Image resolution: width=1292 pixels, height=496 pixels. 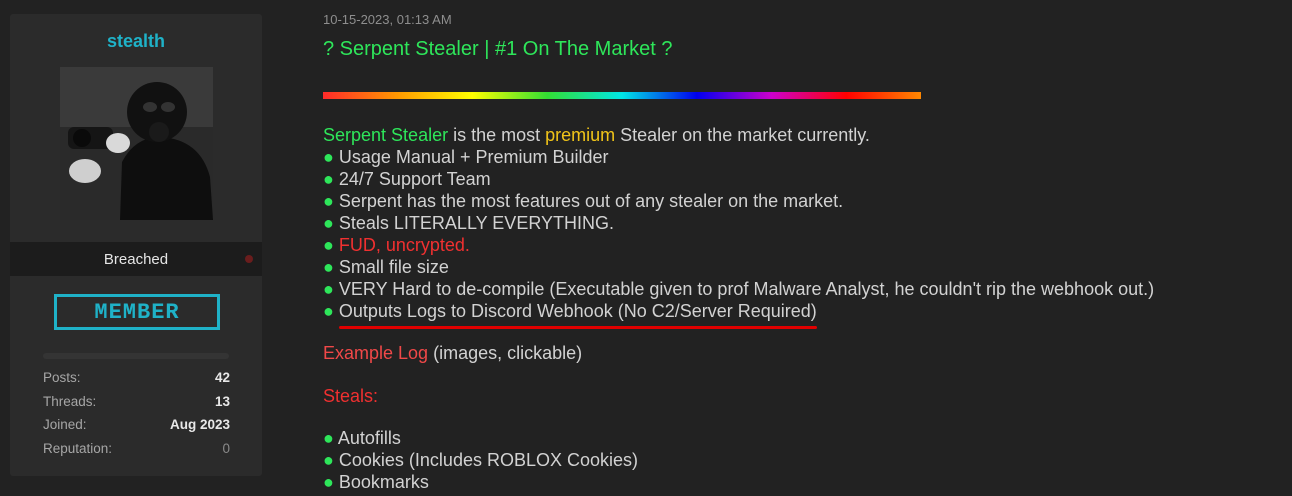 I want to click on steal-item: ● Autofills, so click(x=803, y=438).